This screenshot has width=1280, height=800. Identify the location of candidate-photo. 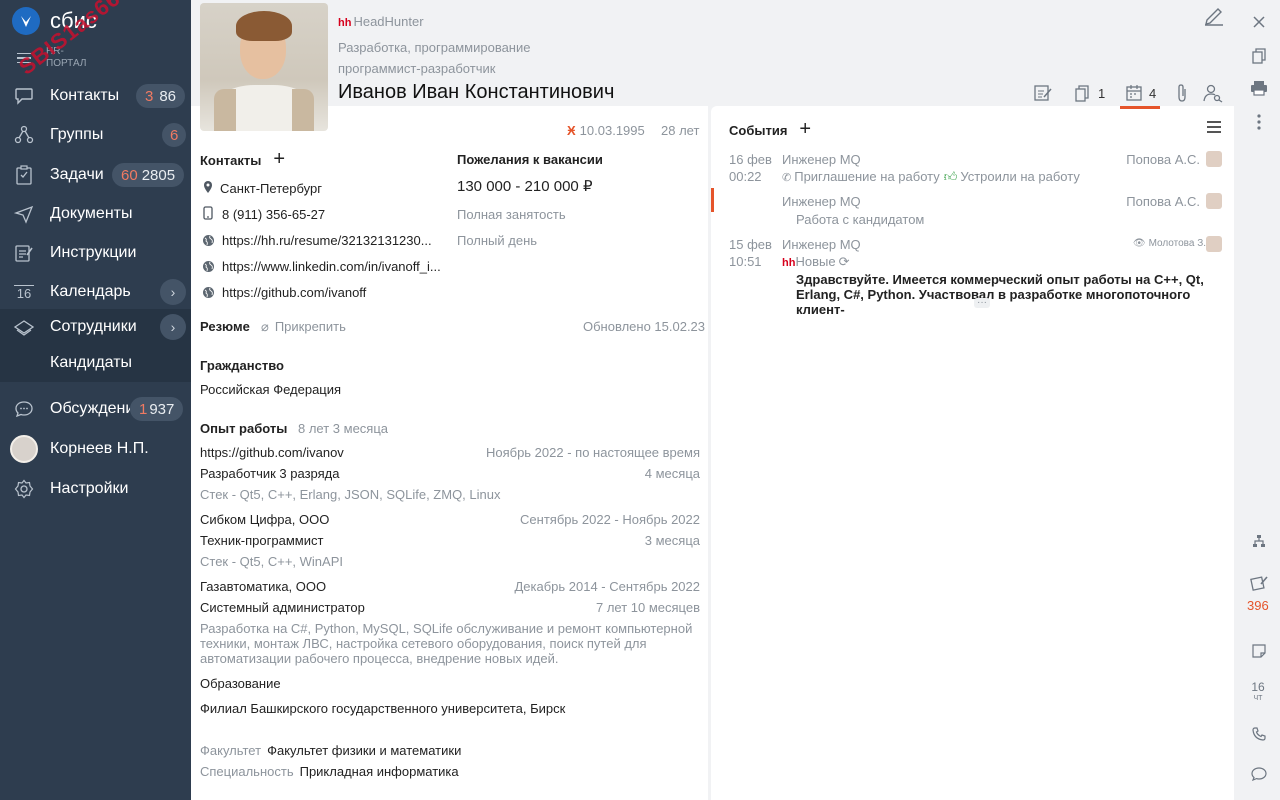
(264, 67).